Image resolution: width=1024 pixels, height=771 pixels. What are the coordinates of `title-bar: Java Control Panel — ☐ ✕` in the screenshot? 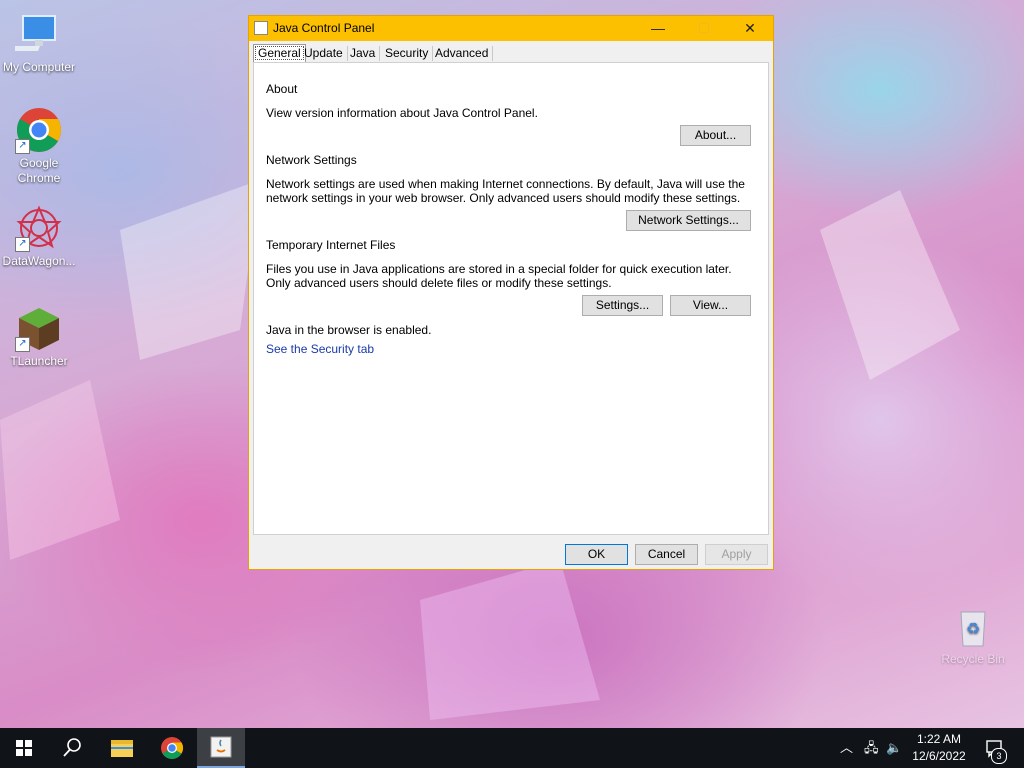 It's located at (511, 28).